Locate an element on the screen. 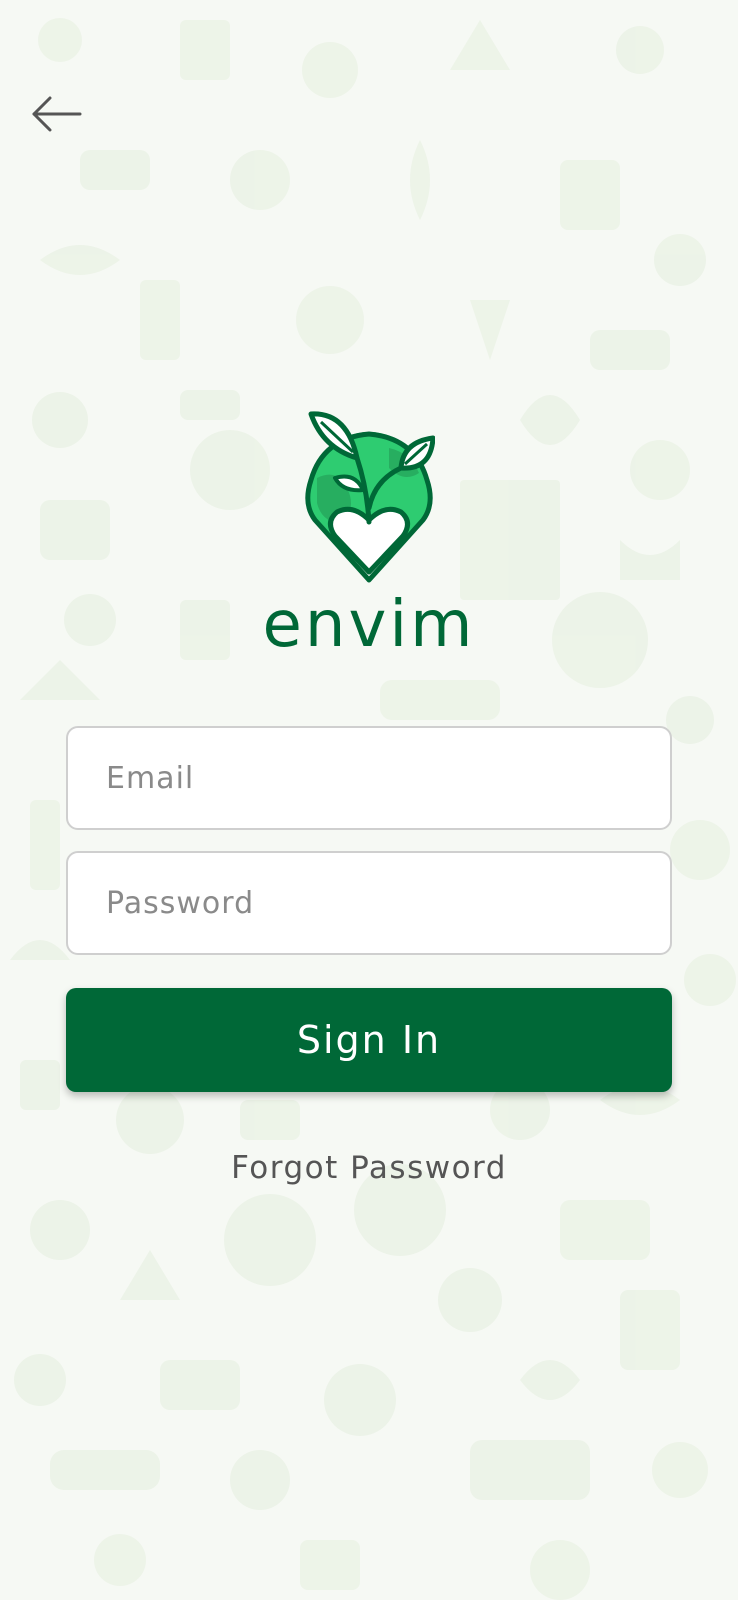  email-input is located at coordinates (369, 778).